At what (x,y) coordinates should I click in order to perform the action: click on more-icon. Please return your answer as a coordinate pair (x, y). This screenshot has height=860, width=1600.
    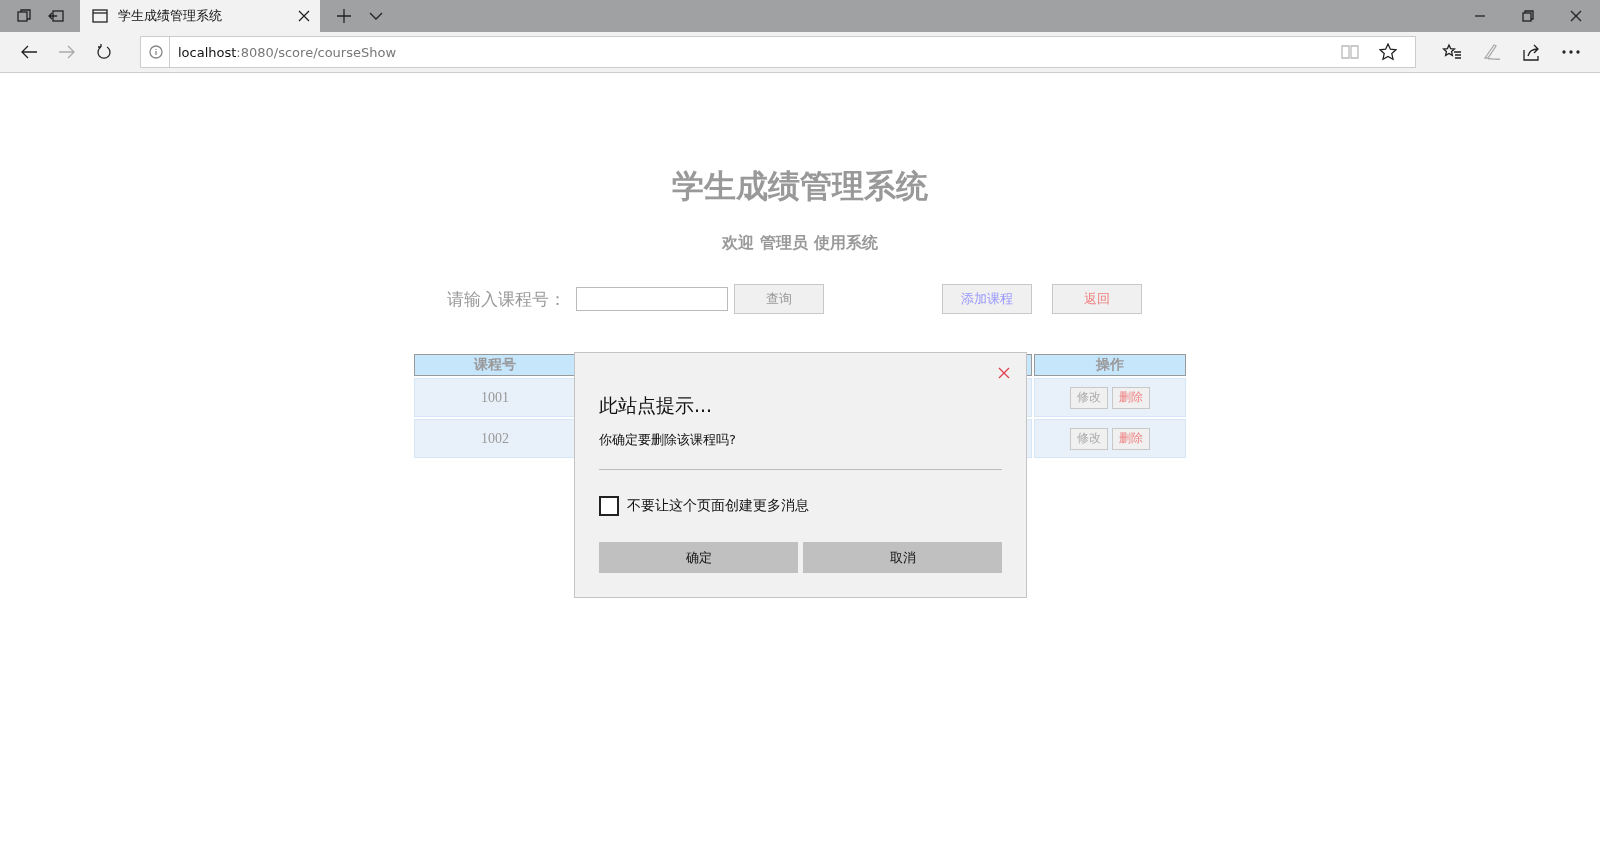
    Looking at the image, I should click on (1571, 52).